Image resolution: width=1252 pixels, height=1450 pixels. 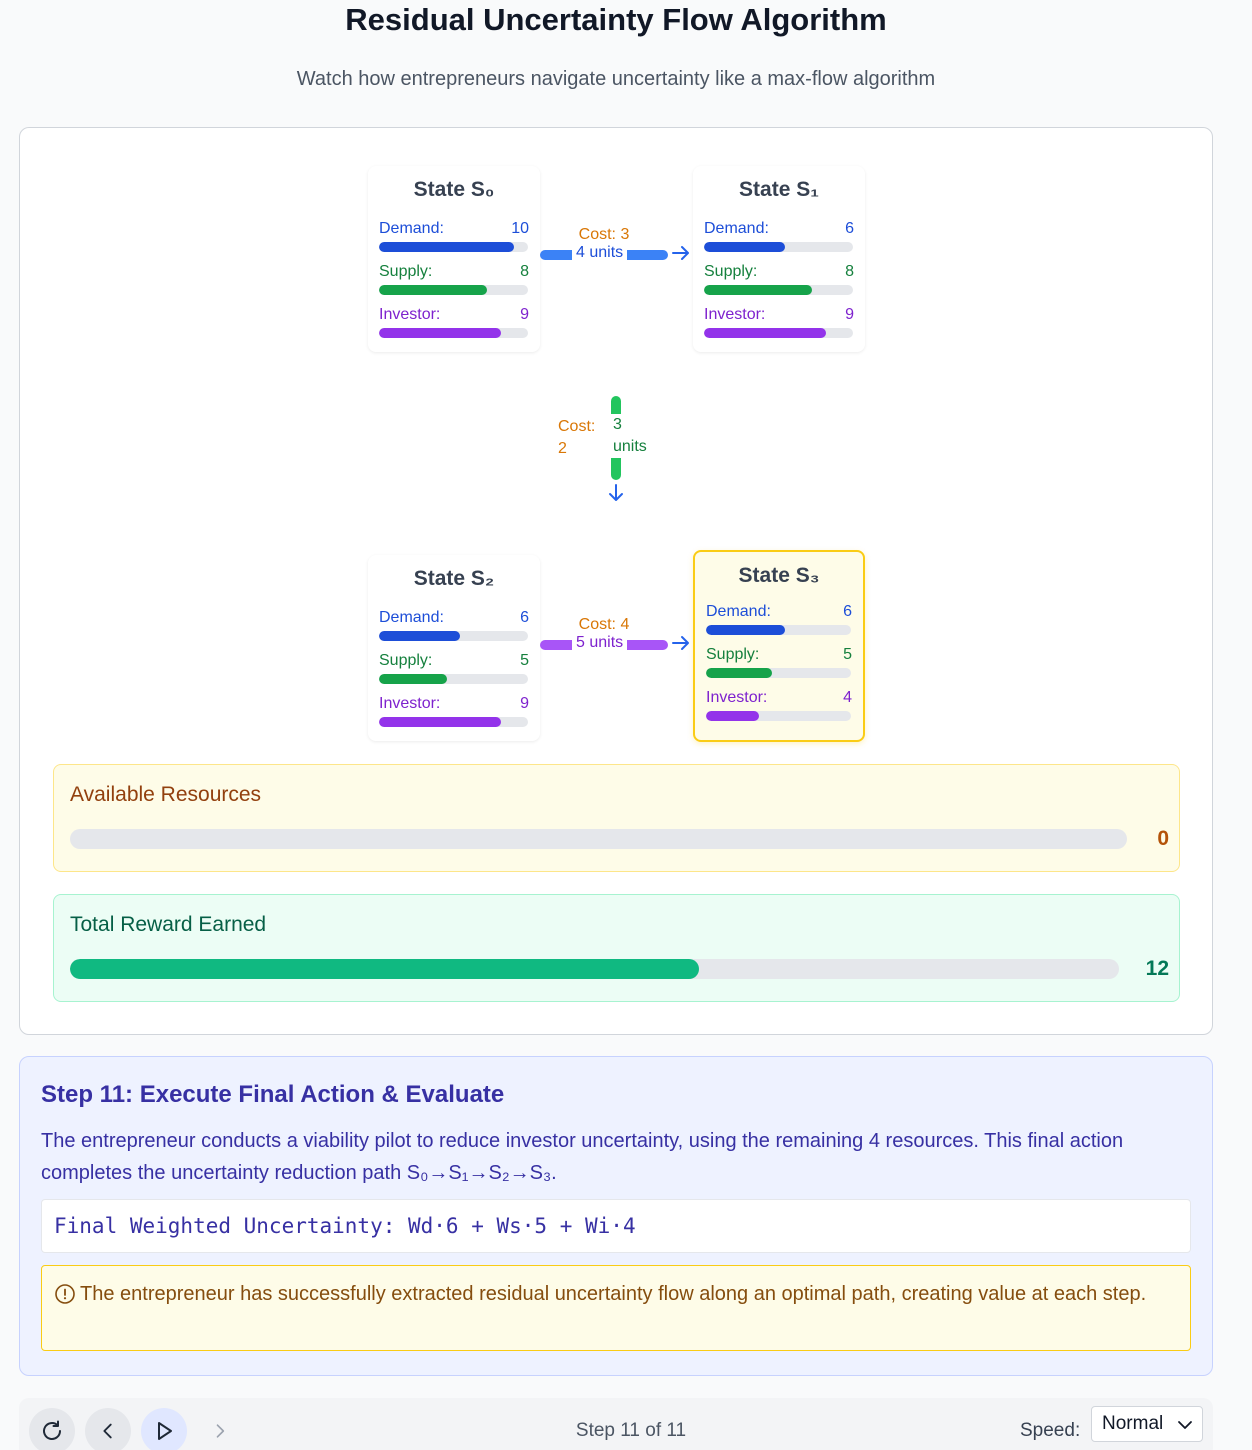 What do you see at coordinates (616, 948) in the screenshot?
I see `total-reward: Total Reward Earned 12` at bounding box center [616, 948].